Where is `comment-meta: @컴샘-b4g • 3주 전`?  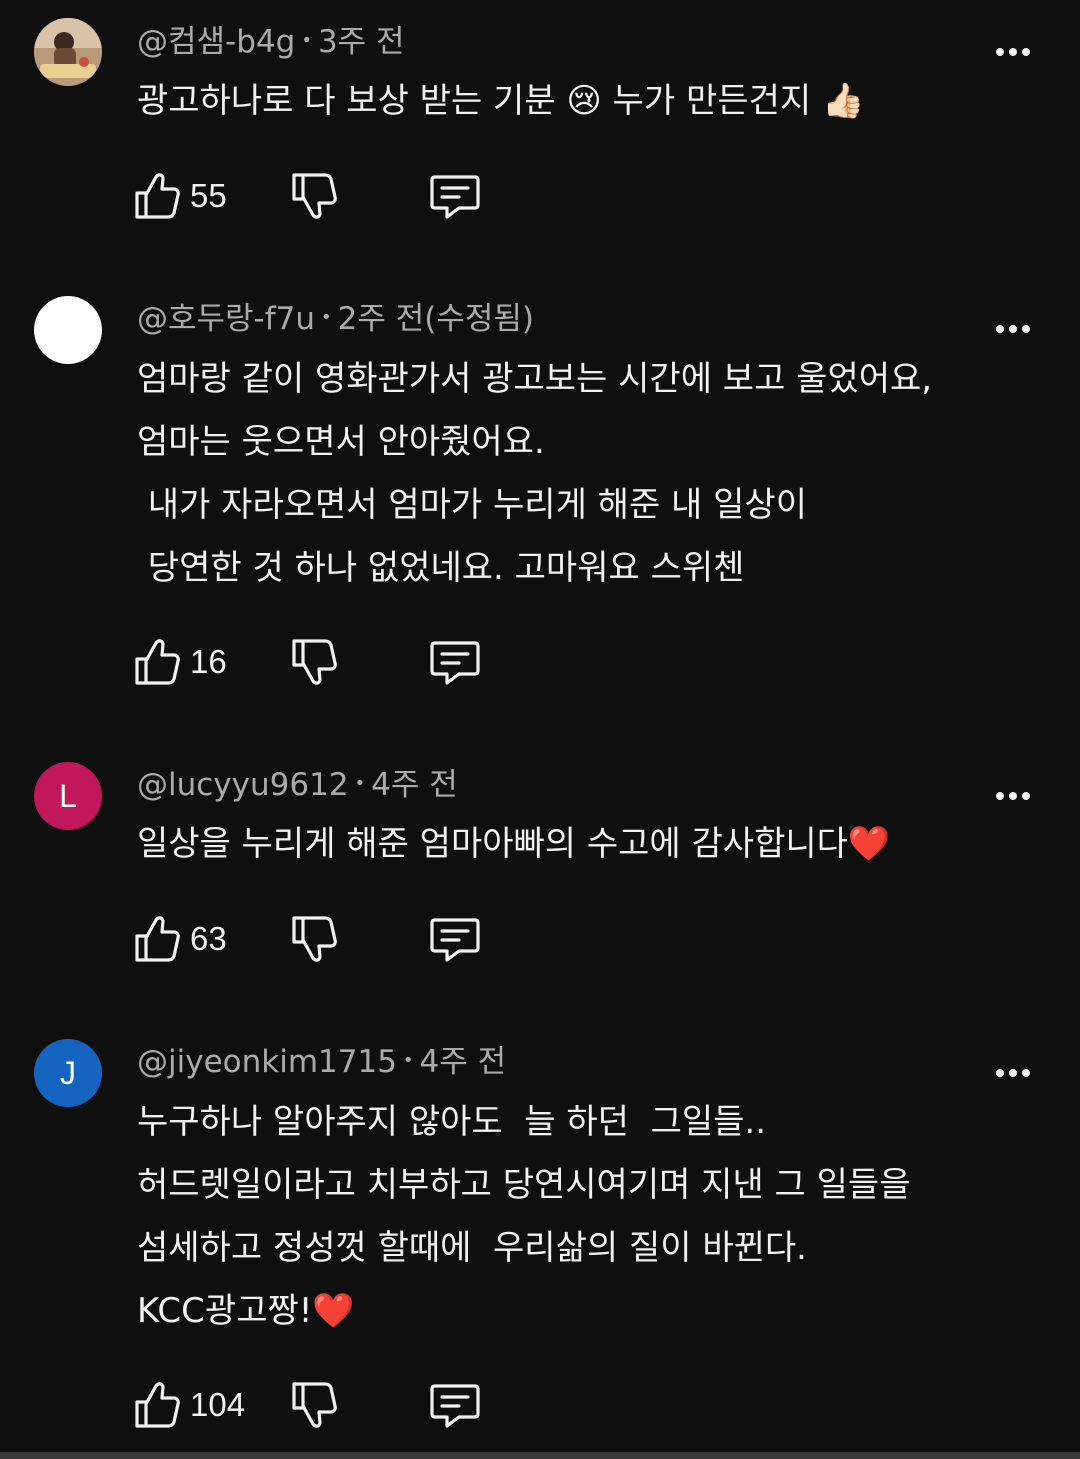 comment-meta: @컴샘-b4g • 3주 전 is located at coordinates (271, 43).